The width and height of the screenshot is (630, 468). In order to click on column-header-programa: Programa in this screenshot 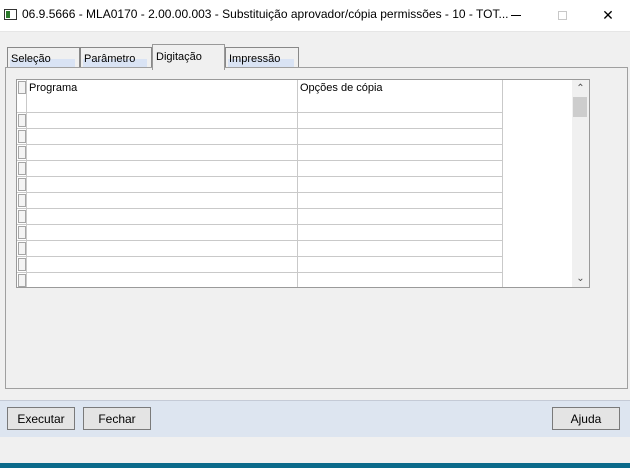, I will do `click(53, 88)`.